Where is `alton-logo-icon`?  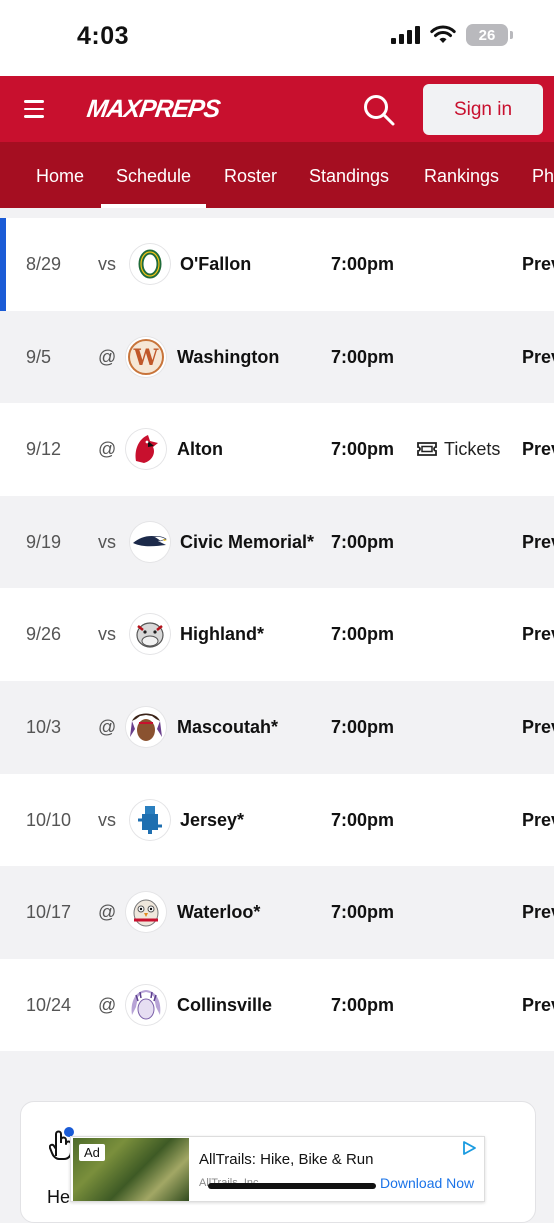
alton-logo-icon is located at coordinates (146, 449).